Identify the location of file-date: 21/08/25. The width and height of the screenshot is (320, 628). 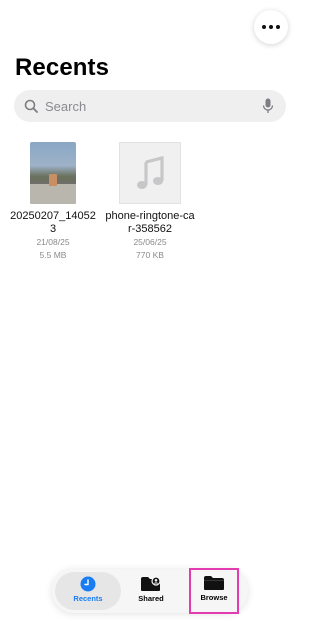
(53, 242).